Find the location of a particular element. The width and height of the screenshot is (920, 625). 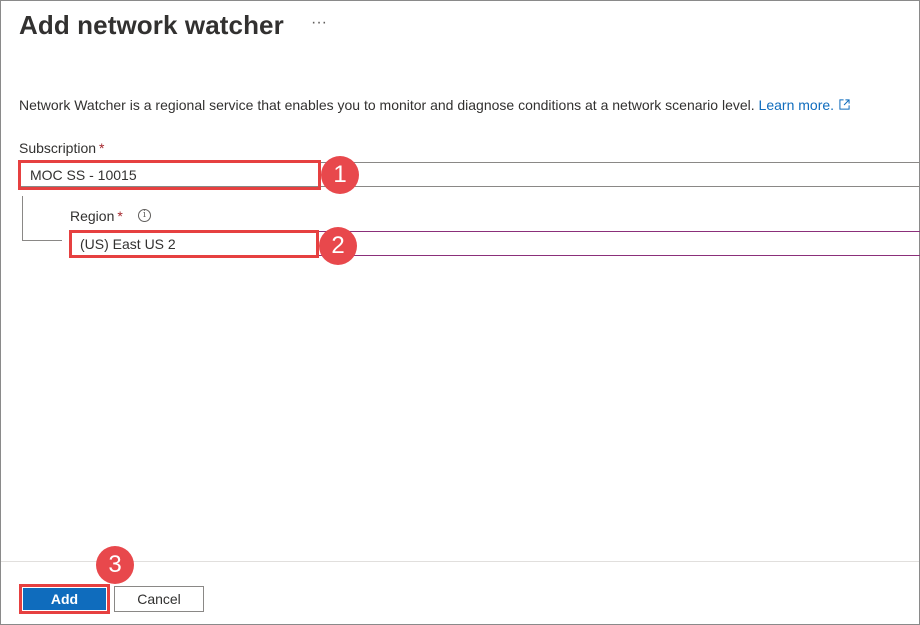

learn-more-link: Learn more. is located at coordinates (804, 105).